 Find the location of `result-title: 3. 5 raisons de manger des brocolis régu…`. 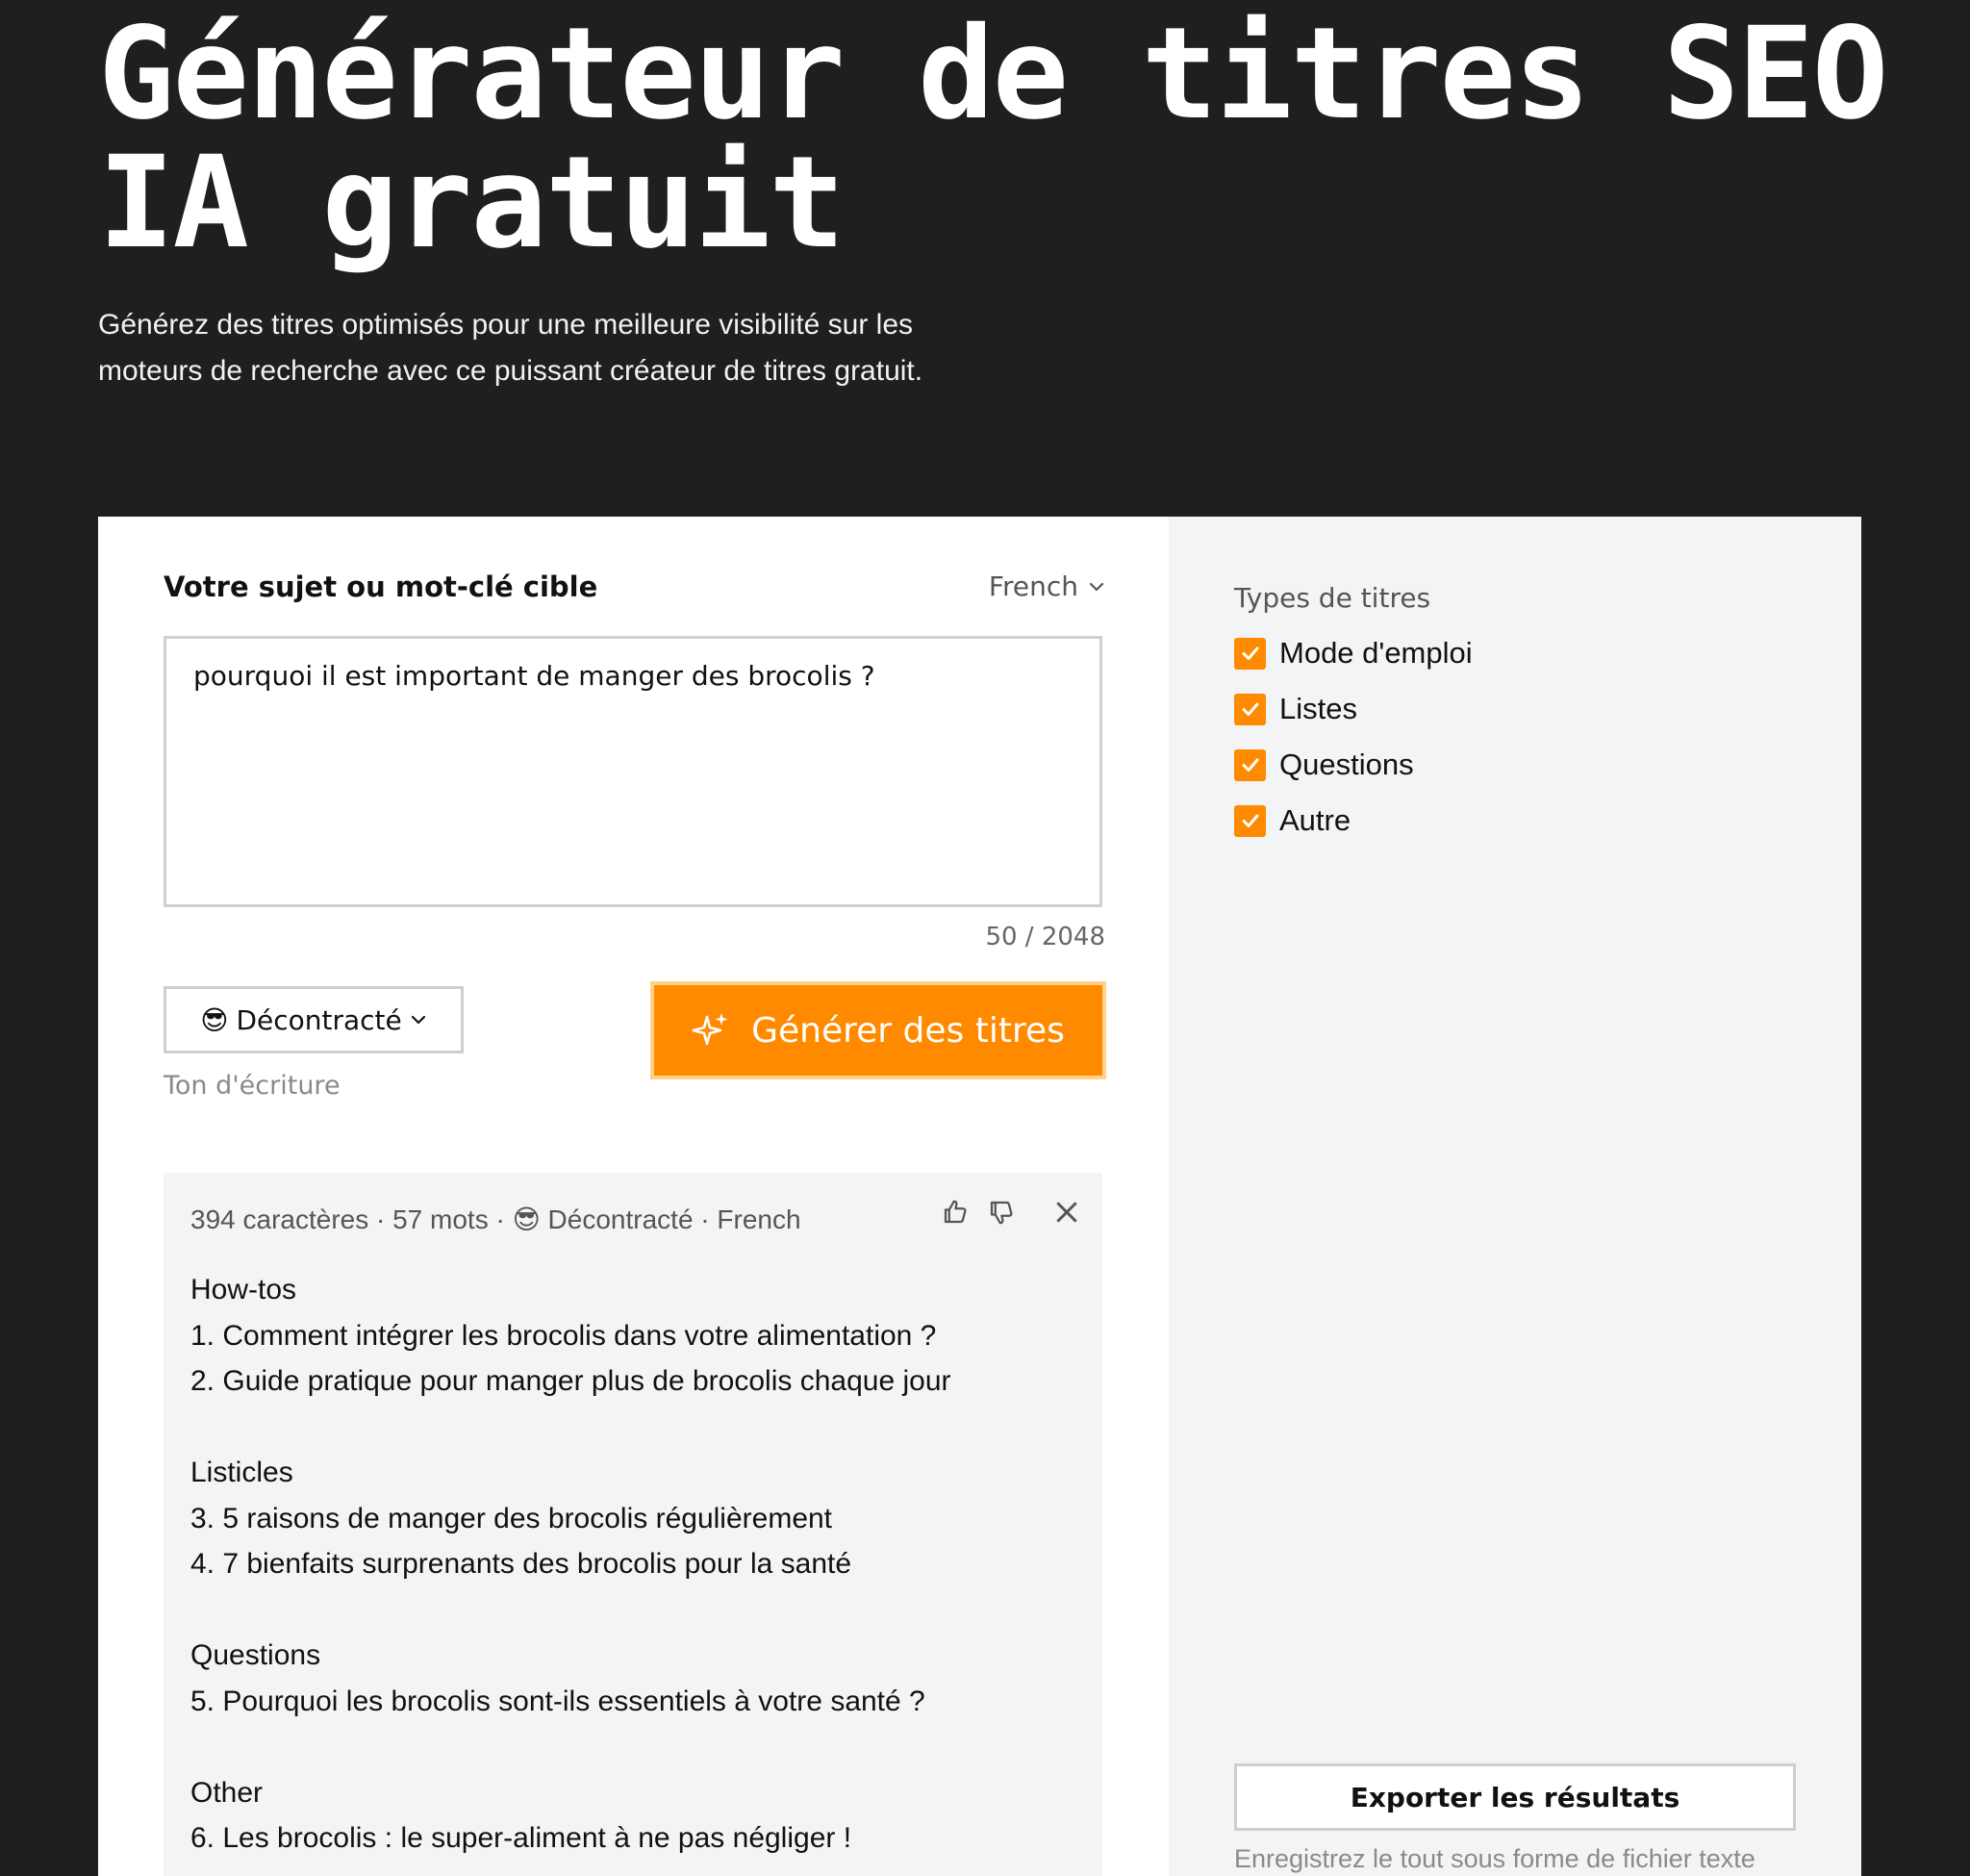

result-title: 3. 5 raisons de manger des brocolis régu… is located at coordinates (511, 1518).